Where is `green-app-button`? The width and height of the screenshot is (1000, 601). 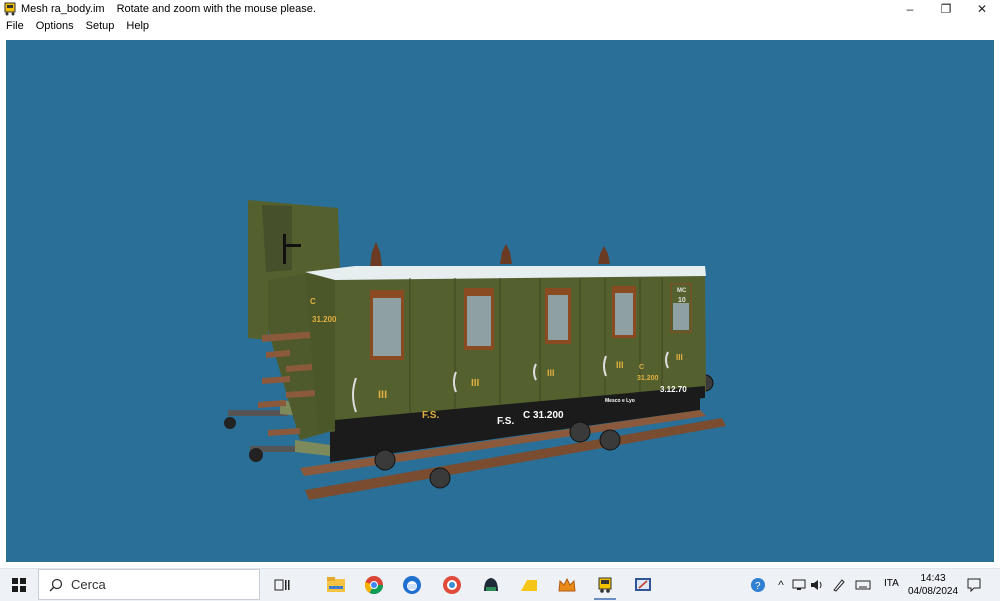 green-app-button is located at coordinates (491, 585).